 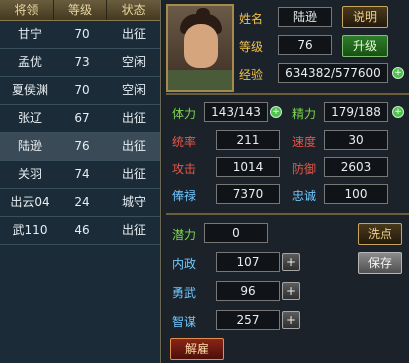 What do you see at coordinates (356, 112) in the screenshot?
I see `sp-value: 179/188` at bounding box center [356, 112].